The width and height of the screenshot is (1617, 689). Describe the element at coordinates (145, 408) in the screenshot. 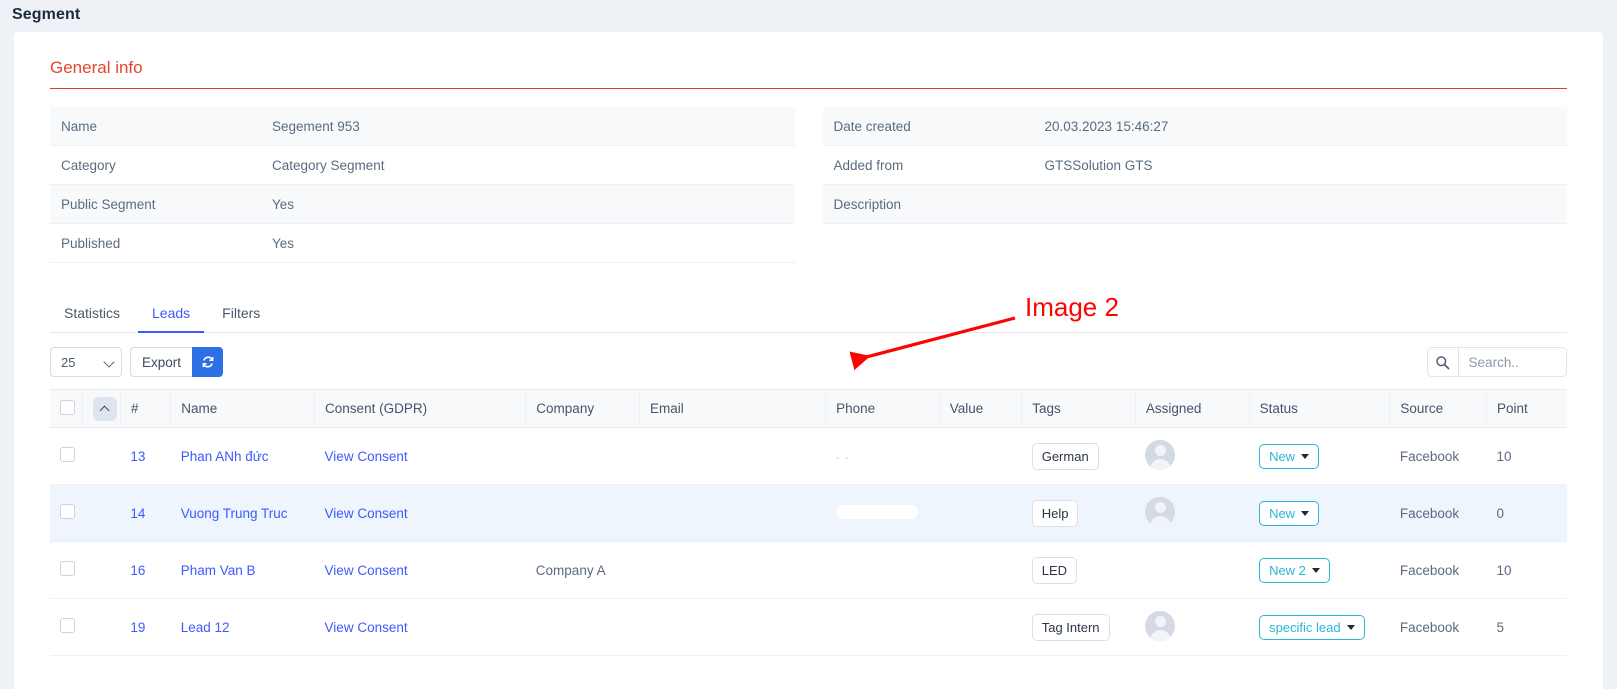

I see `column-header-id: #` at that location.